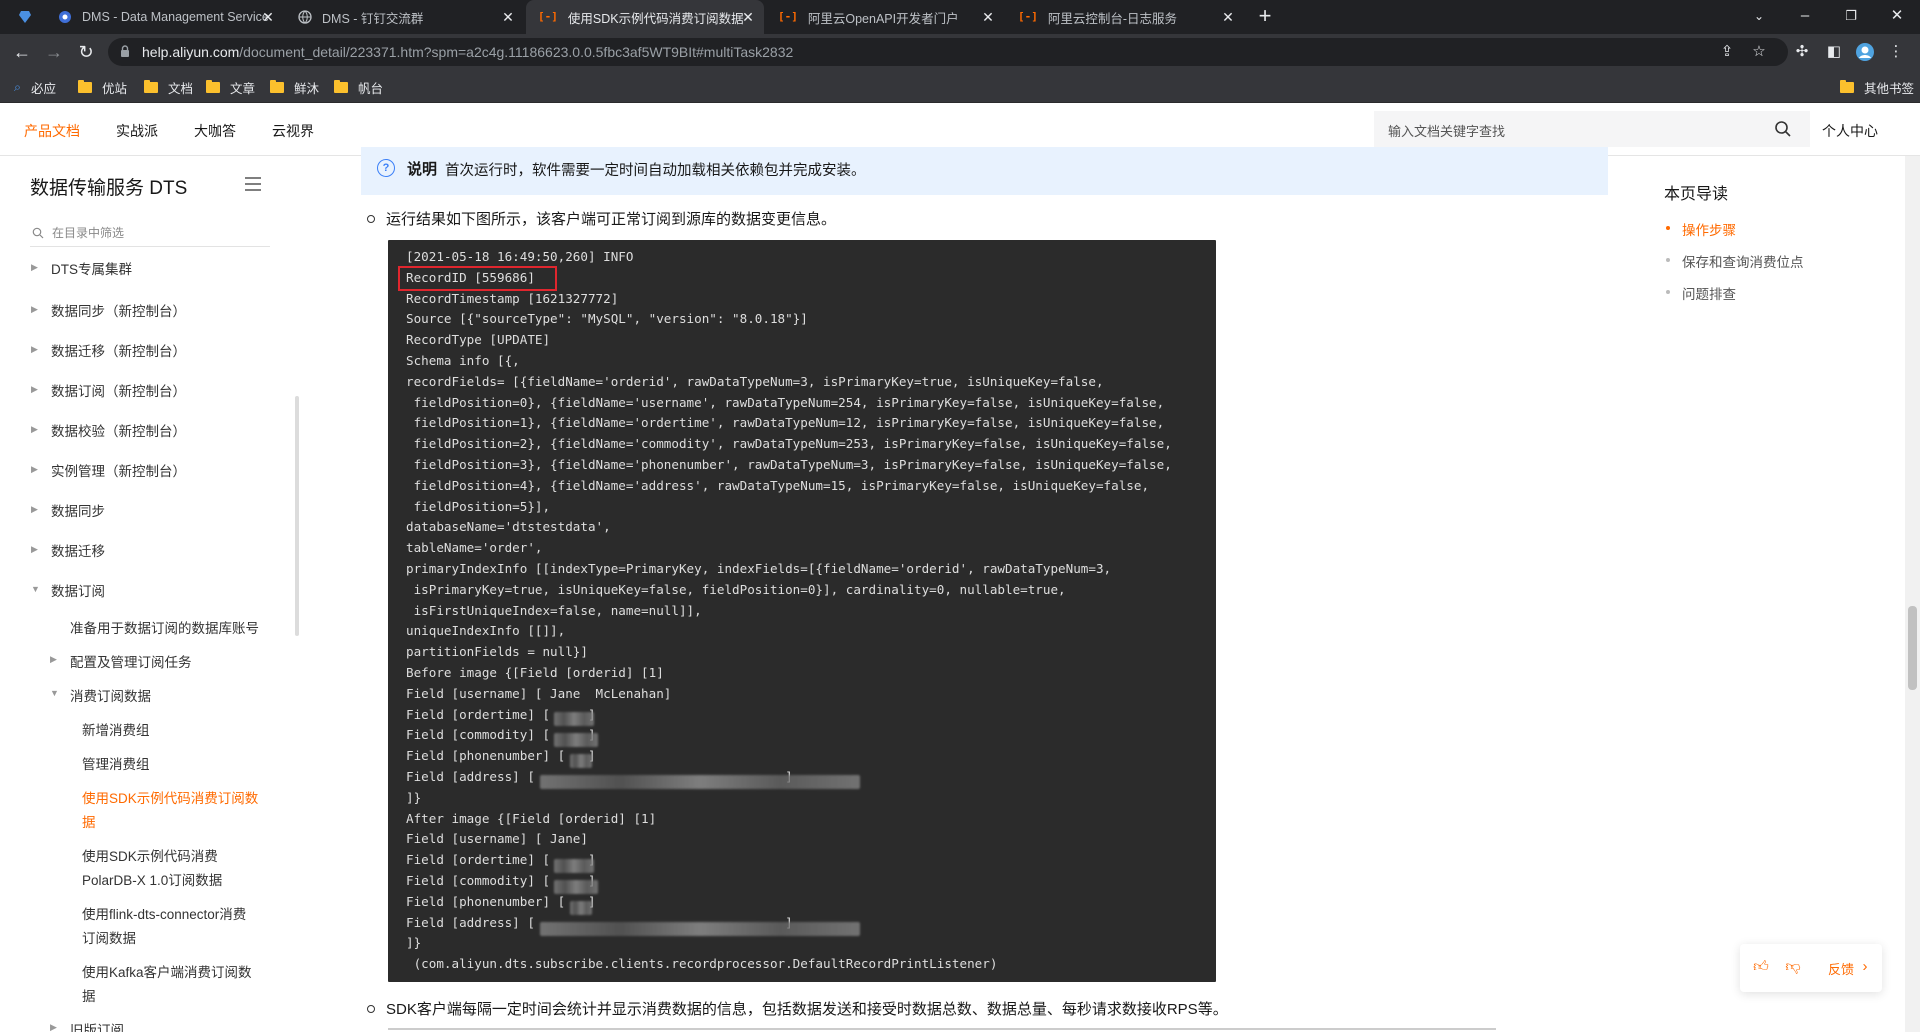 Image resolution: width=1920 pixels, height=1032 pixels. Describe the element at coordinates (531, 818) in the screenshot. I see `code-line: After image {[Field [orderid] [1]` at that location.